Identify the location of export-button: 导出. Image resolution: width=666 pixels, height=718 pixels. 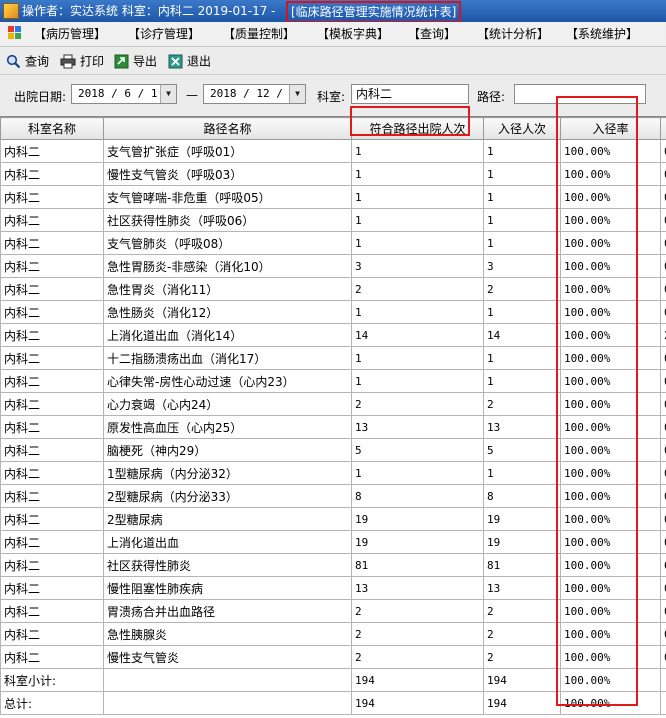
(135, 61).